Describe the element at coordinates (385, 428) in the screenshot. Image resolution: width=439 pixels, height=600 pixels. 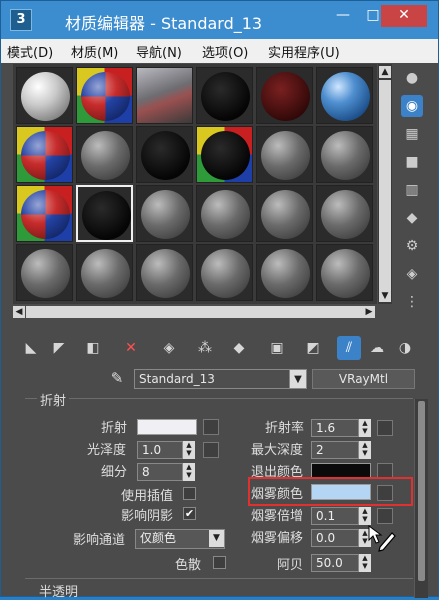
I see `ior-map-button` at that location.